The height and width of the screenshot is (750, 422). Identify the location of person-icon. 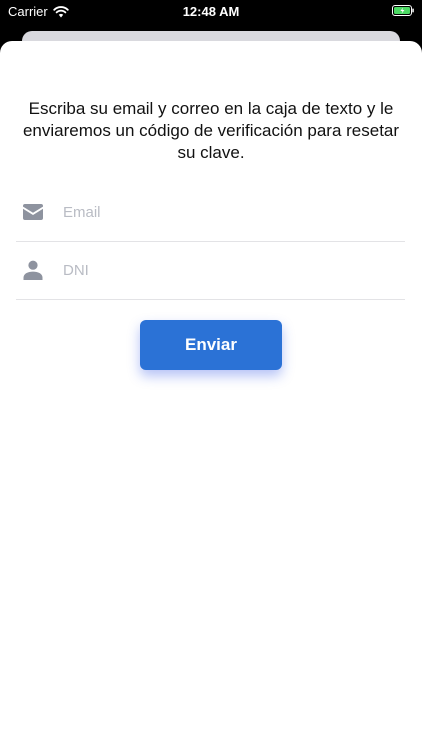
(33, 270).